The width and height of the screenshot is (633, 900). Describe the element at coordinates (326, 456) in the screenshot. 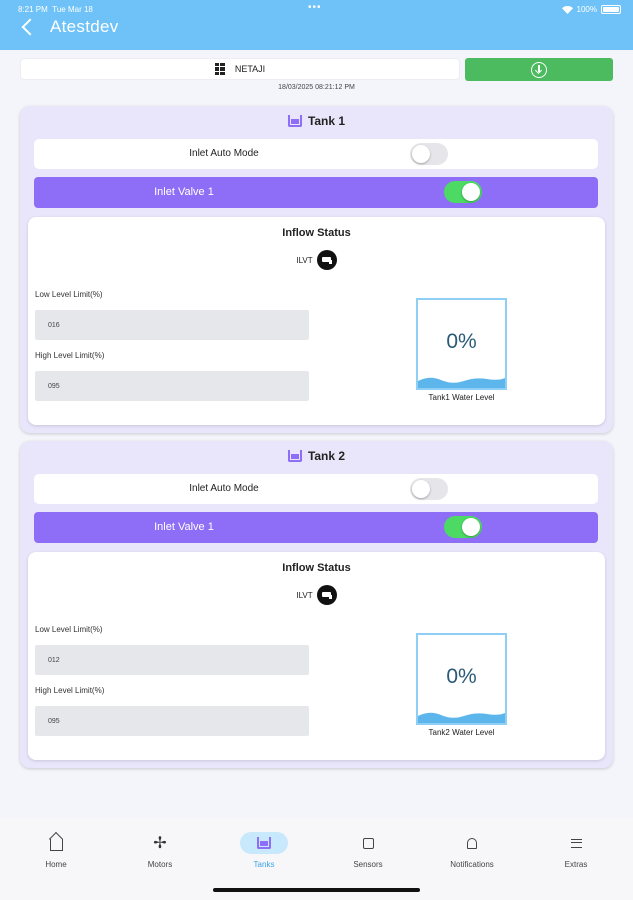

I see `tank-title: Tank 2` at that location.